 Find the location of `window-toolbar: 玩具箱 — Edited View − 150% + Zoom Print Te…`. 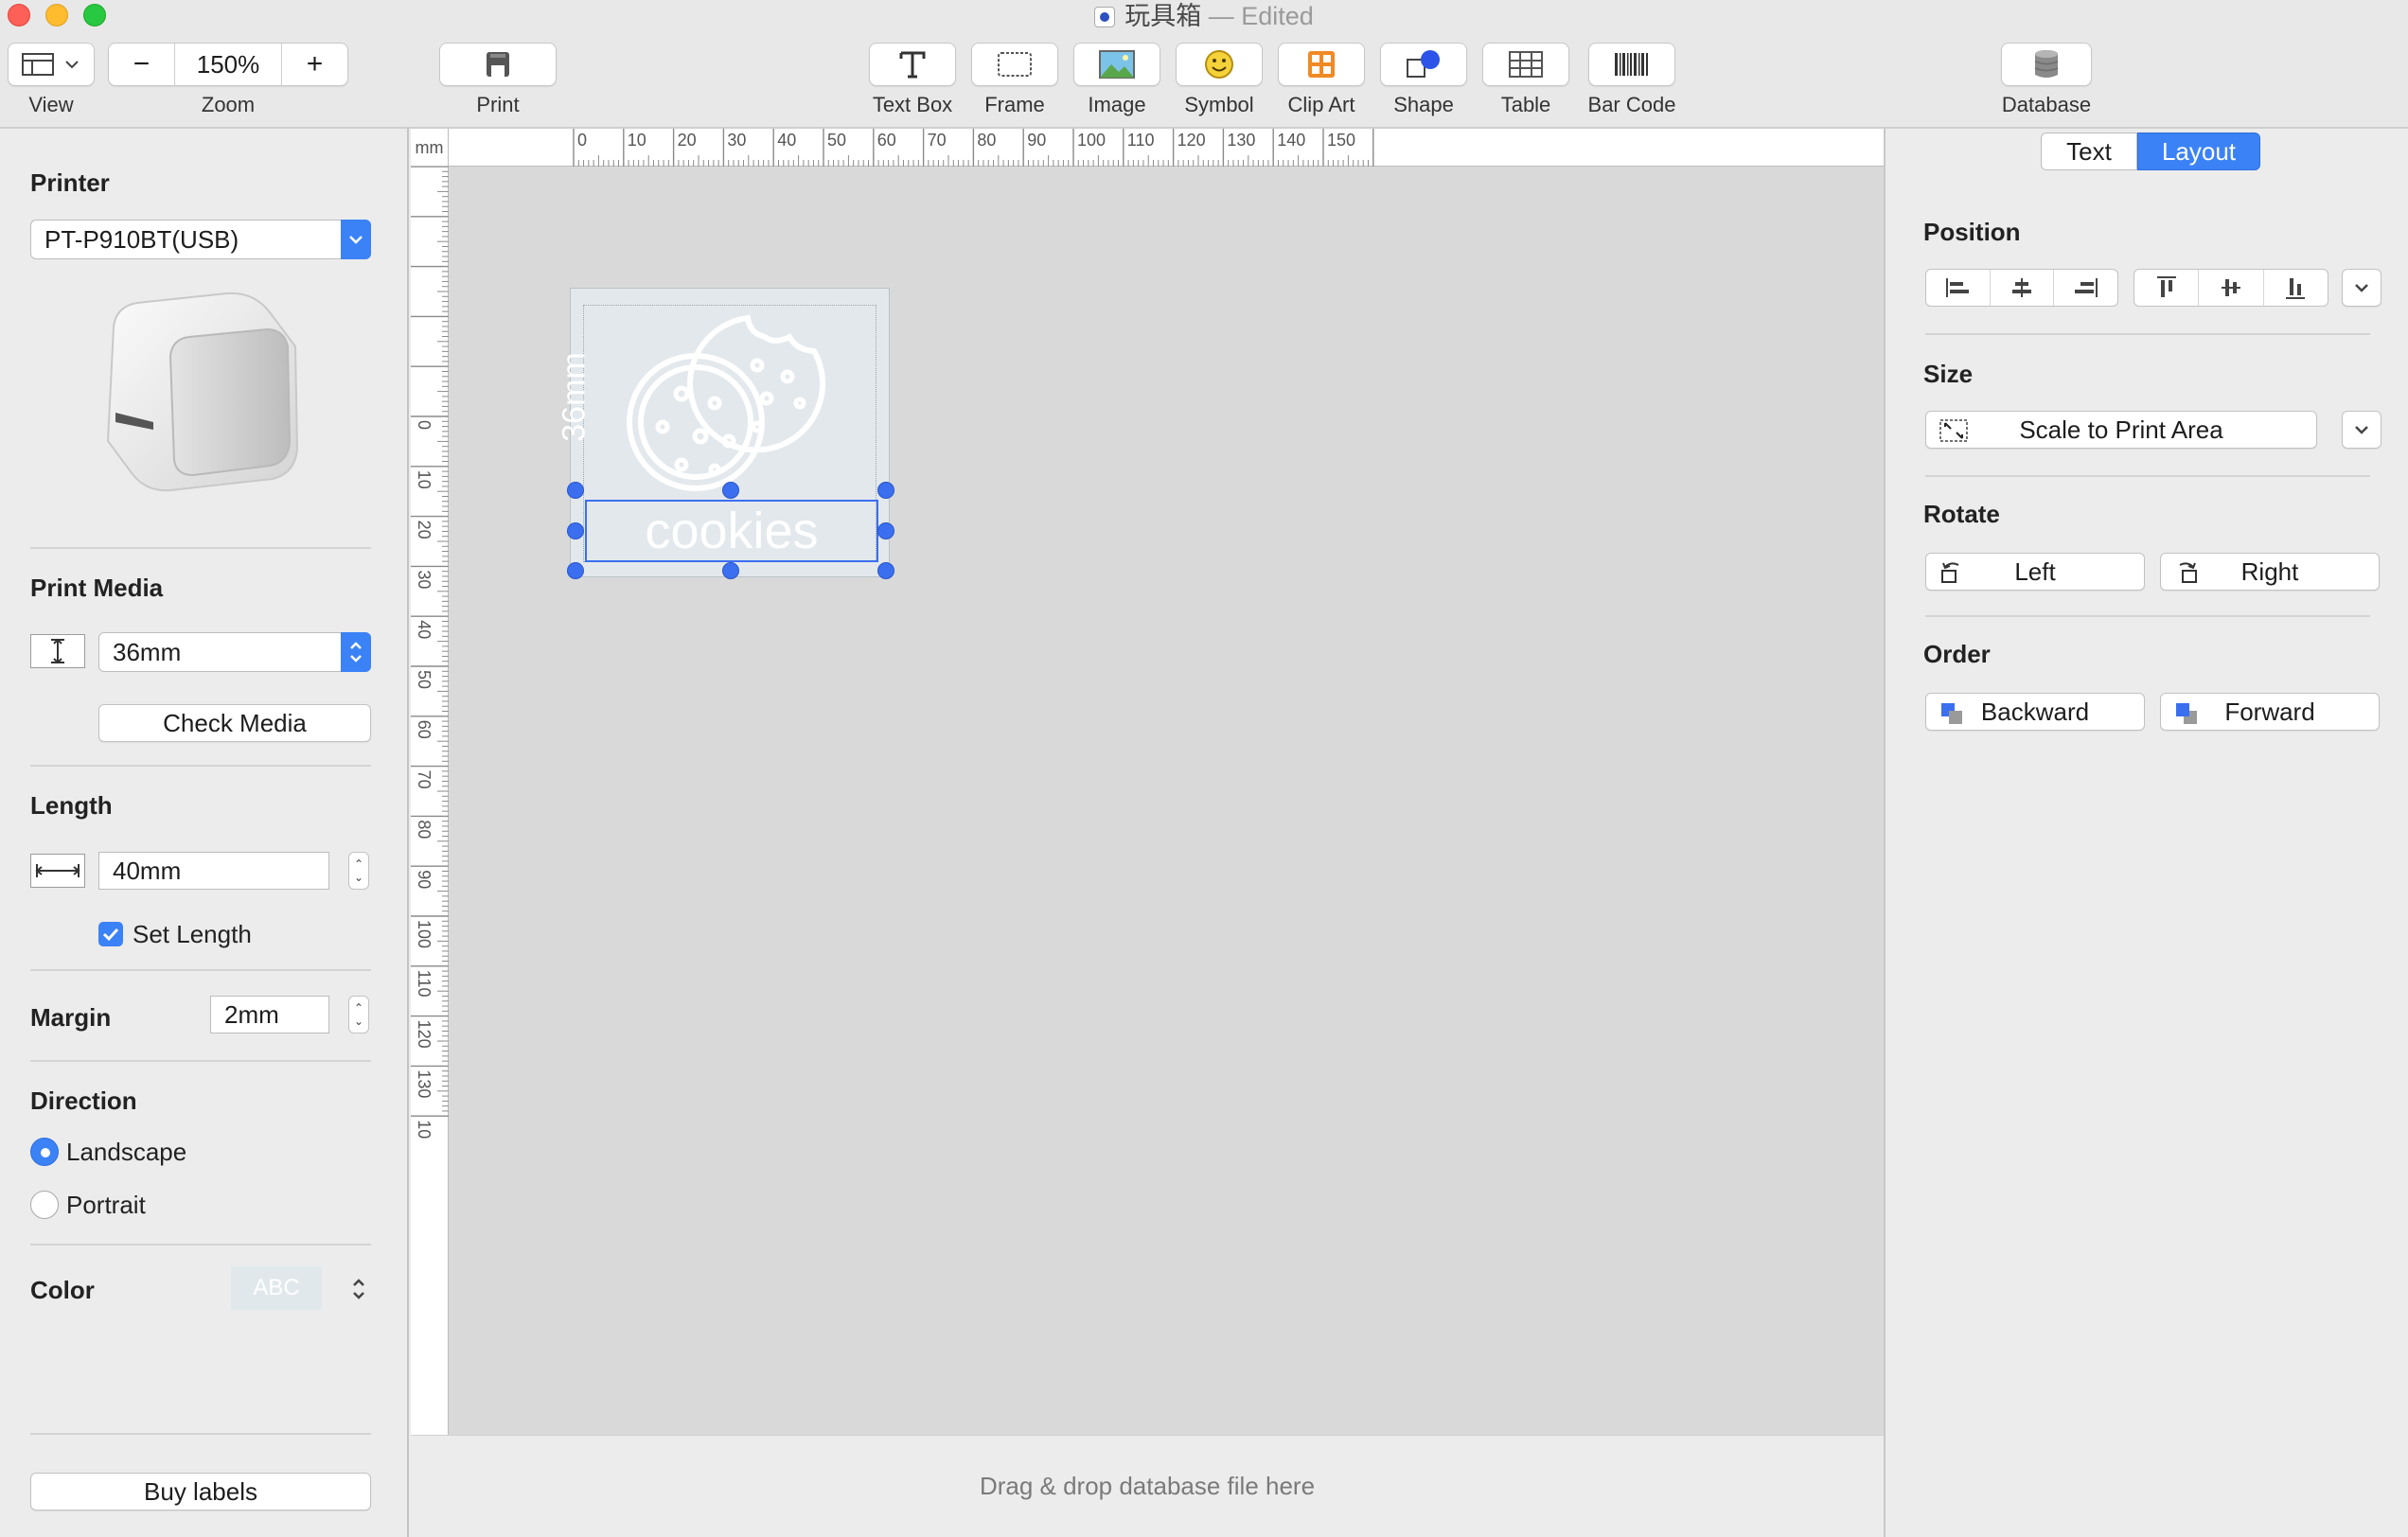

window-toolbar: 玩具箱 — Edited View − 150% + Zoom Print Te… is located at coordinates (1204, 64).